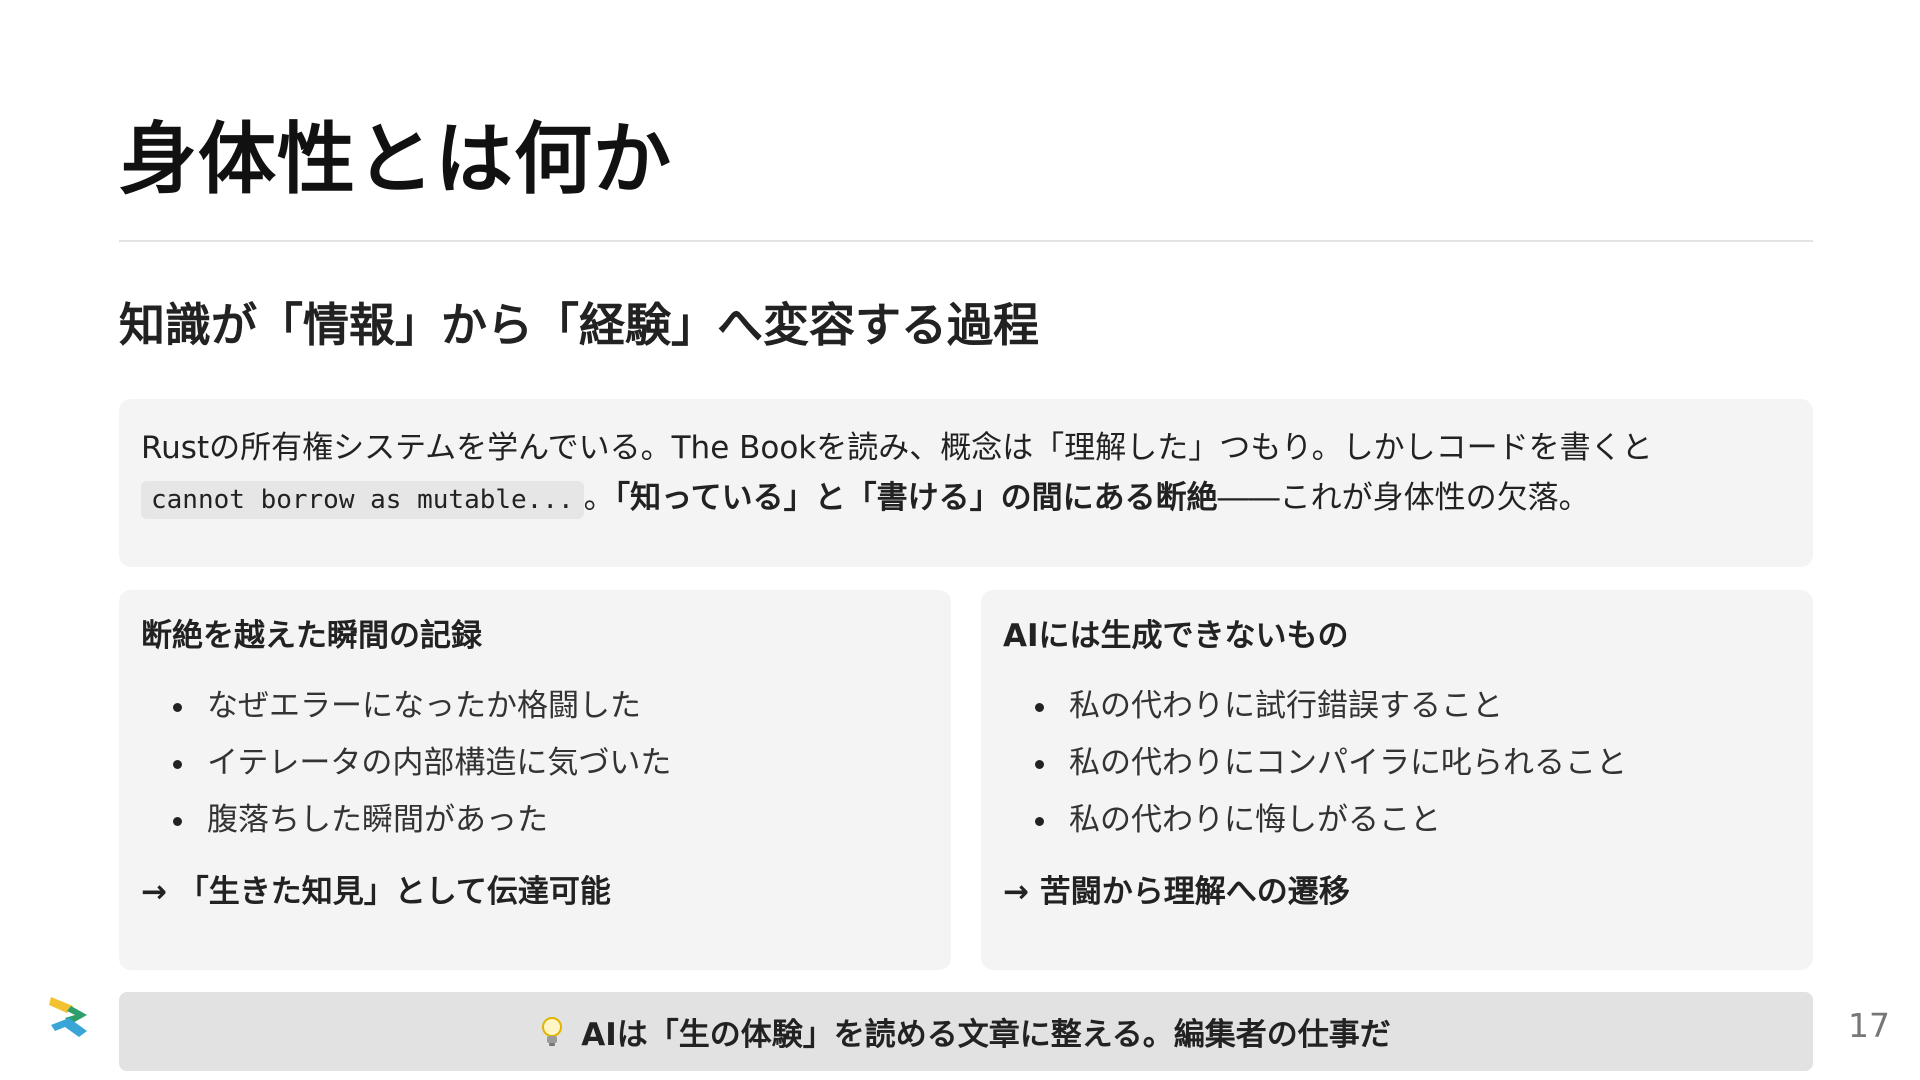 The height and width of the screenshot is (1080, 1920). I want to click on intro-tail: ――これが身体性の欠落。, so click(1403, 498).